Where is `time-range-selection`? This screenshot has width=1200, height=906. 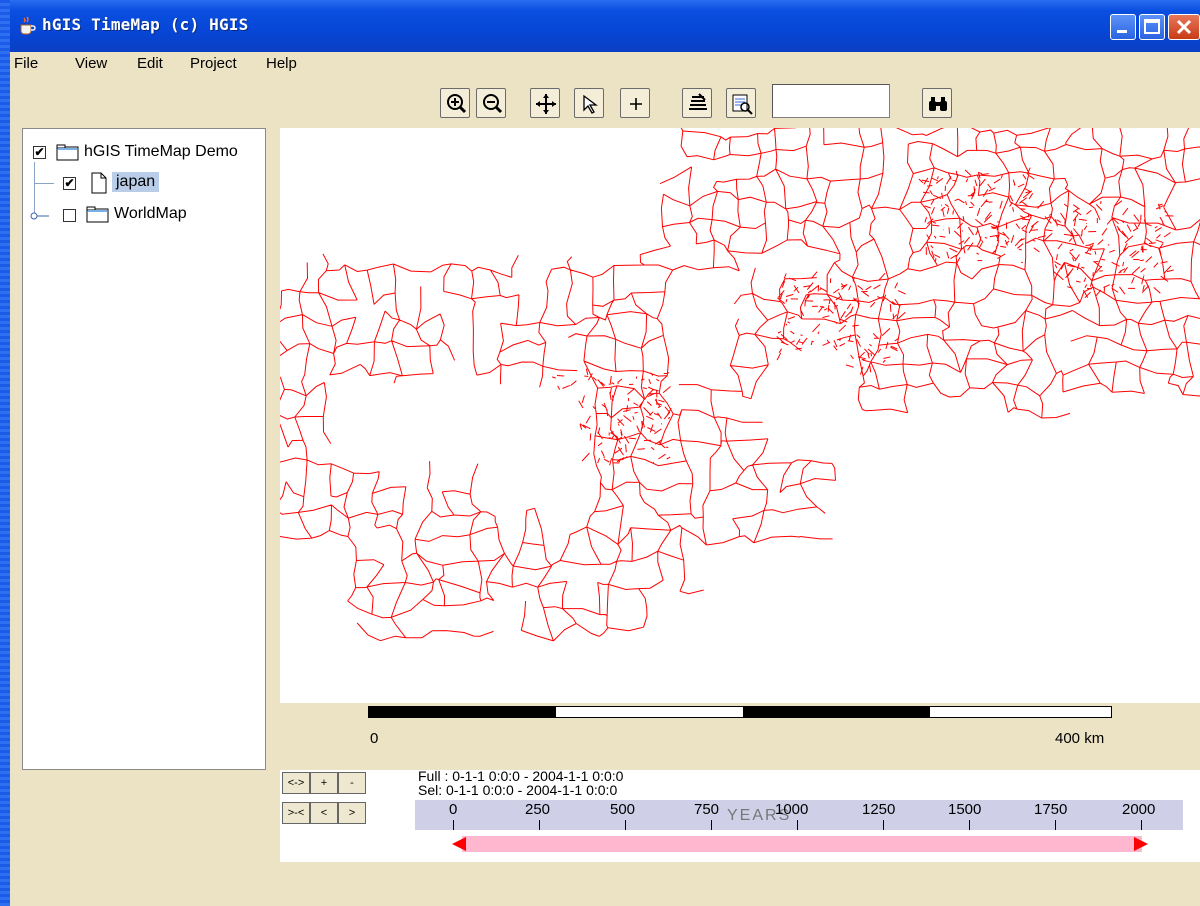 time-range-selection is located at coordinates (802, 844).